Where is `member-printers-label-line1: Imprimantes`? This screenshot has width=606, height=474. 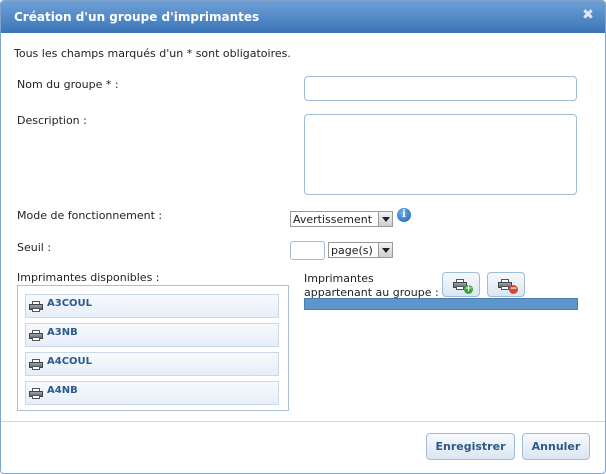 member-printers-label-line1: Imprimantes is located at coordinates (339, 278).